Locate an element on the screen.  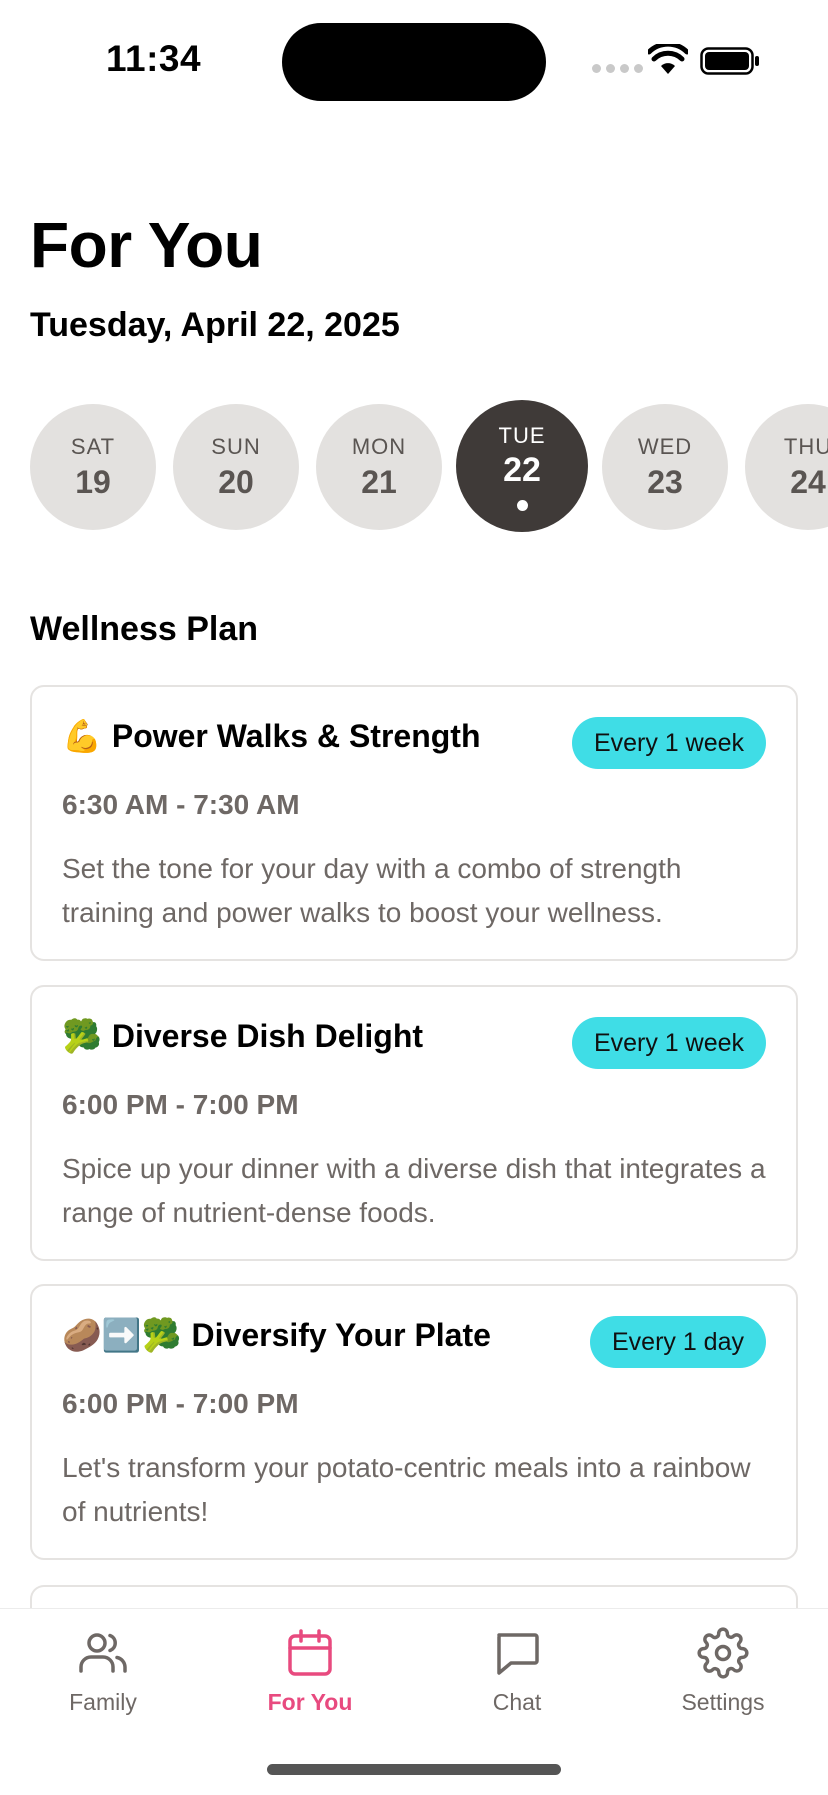
day-of-week: SAT is located at coordinates (93, 446).